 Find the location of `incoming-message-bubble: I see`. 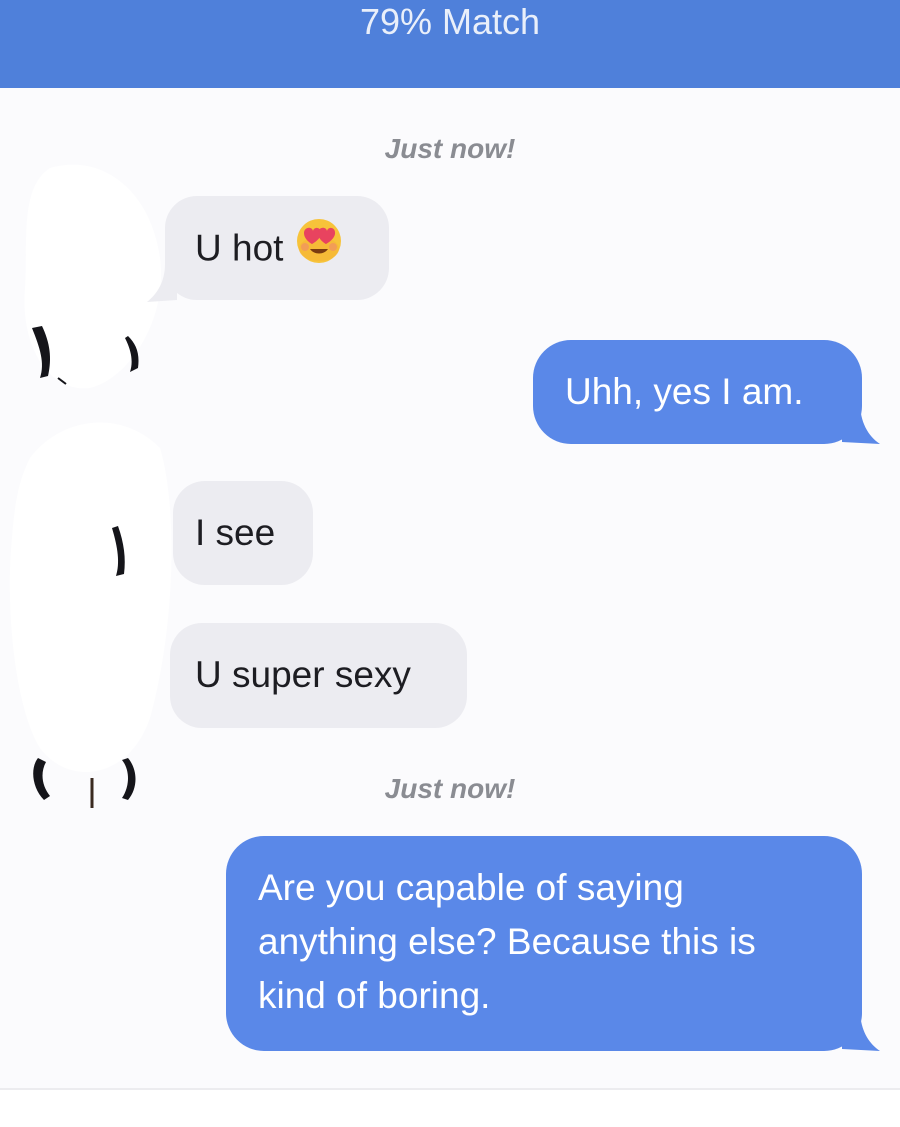

incoming-message-bubble: I see is located at coordinates (243, 533).